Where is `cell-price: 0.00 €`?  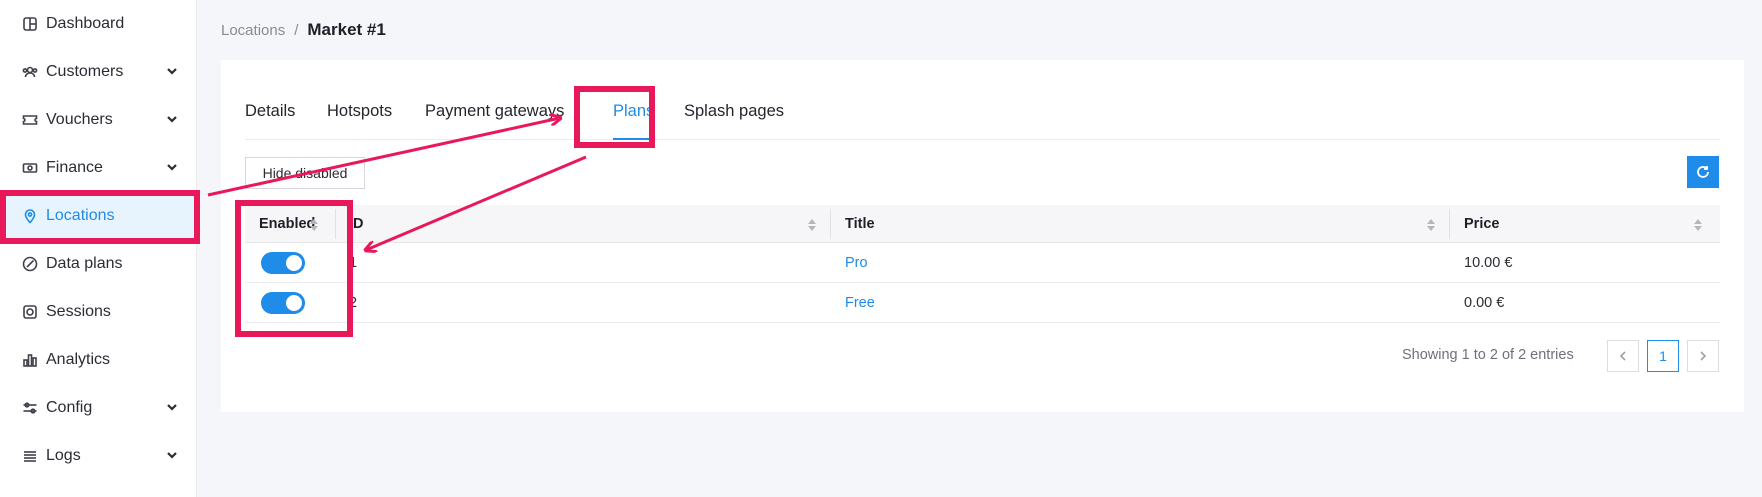 cell-price: 0.00 € is located at coordinates (1484, 303).